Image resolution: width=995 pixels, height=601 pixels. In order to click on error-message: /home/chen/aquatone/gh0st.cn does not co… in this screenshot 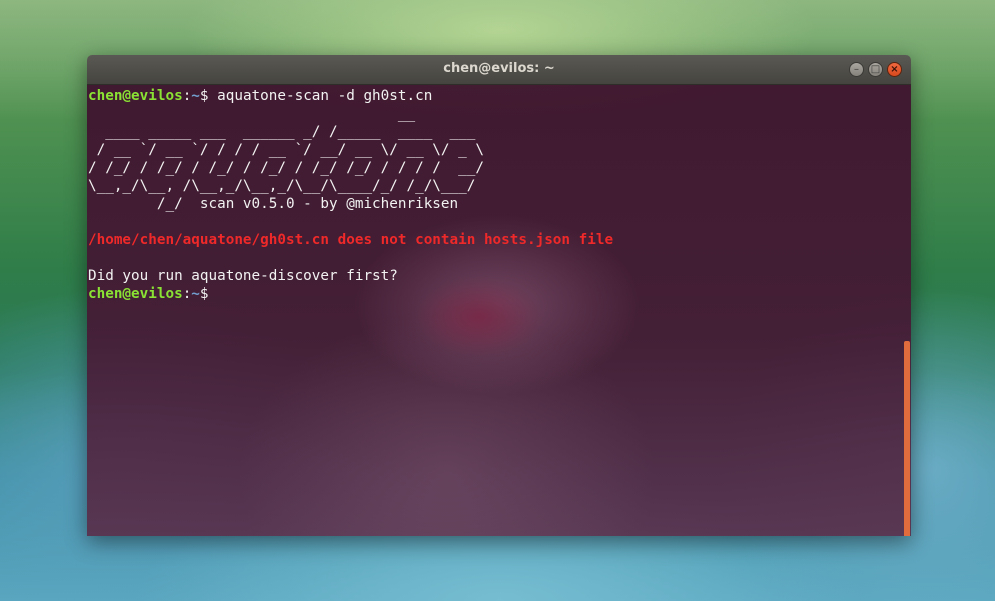, I will do `click(351, 240)`.